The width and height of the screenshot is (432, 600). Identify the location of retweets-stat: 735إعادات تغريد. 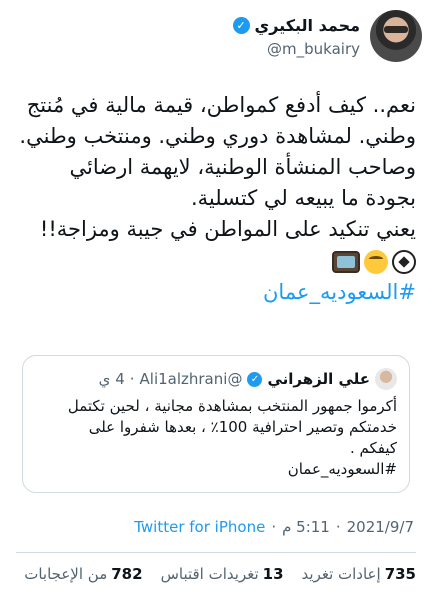
(359, 574).